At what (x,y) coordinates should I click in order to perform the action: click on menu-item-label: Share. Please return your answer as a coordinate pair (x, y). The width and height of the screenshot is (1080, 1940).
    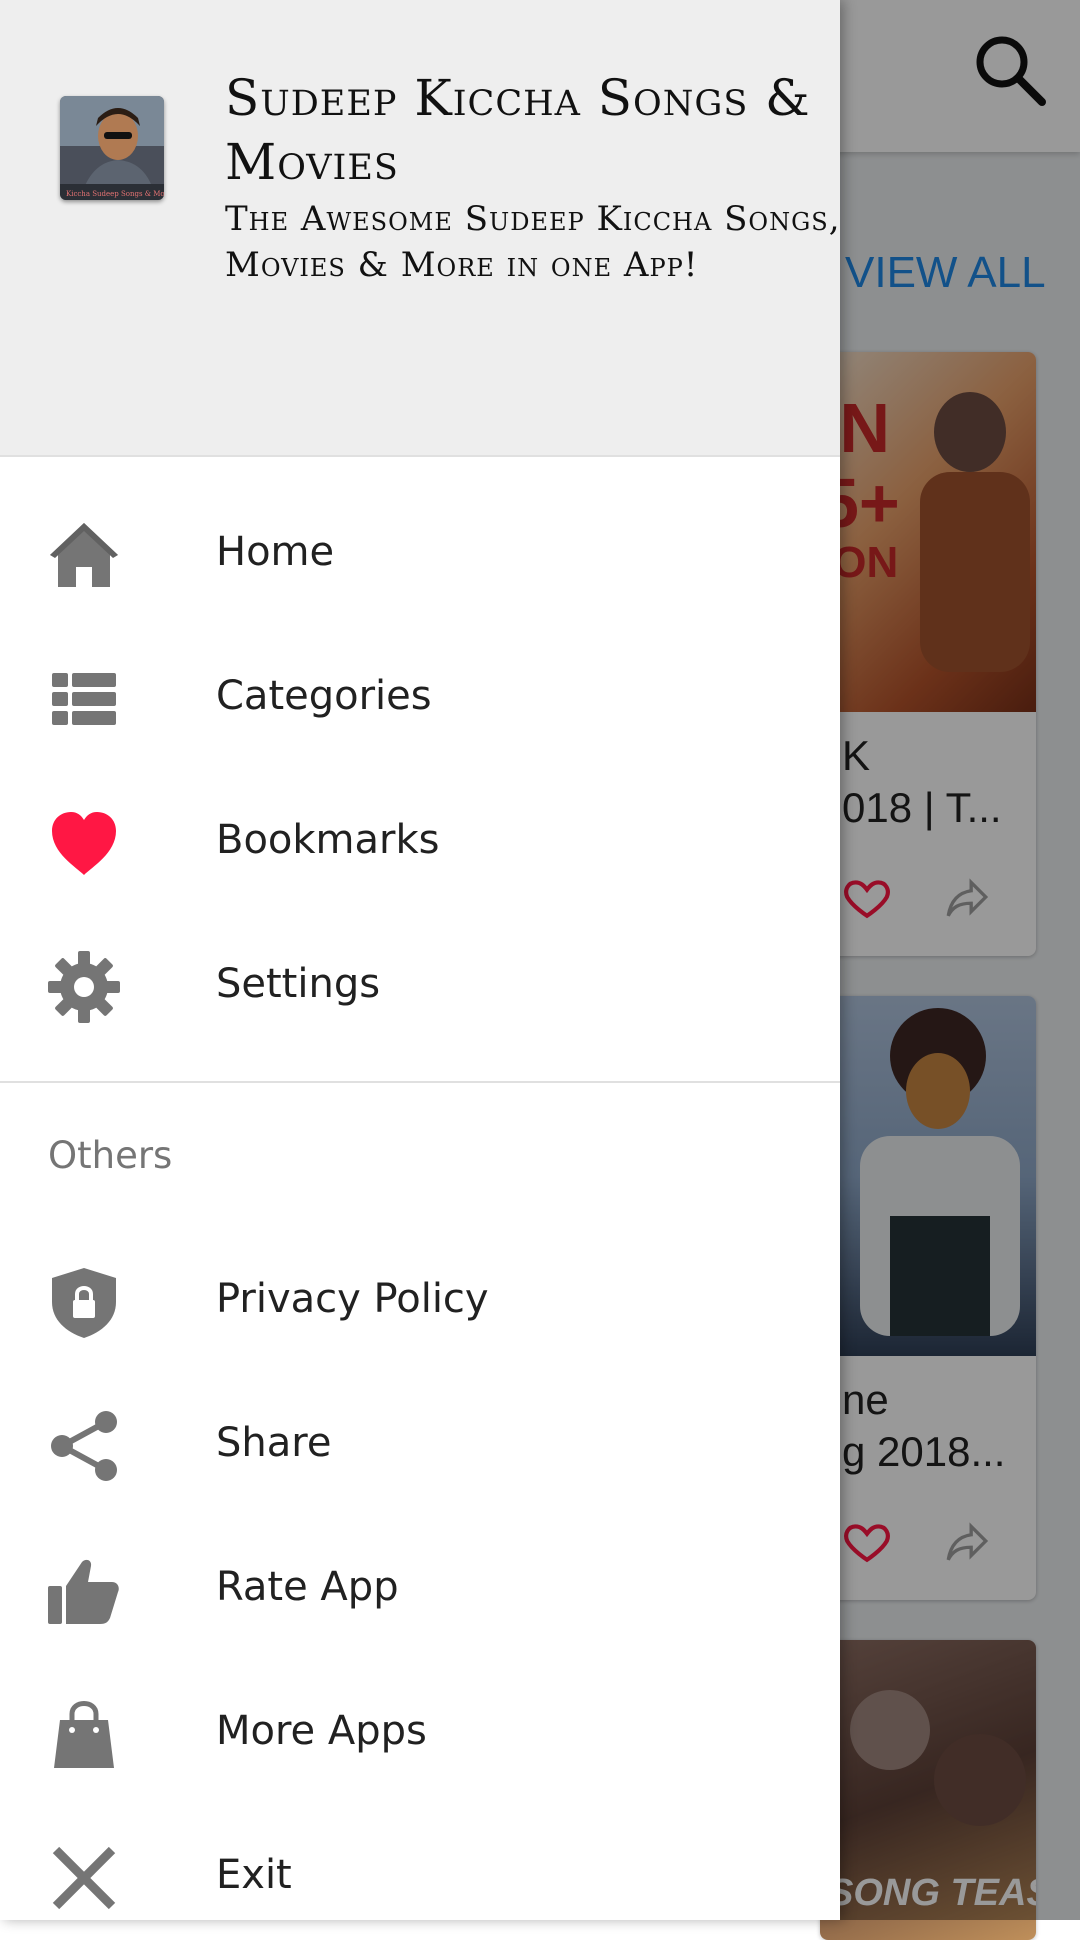
    Looking at the image, I should click on (274, 1443).